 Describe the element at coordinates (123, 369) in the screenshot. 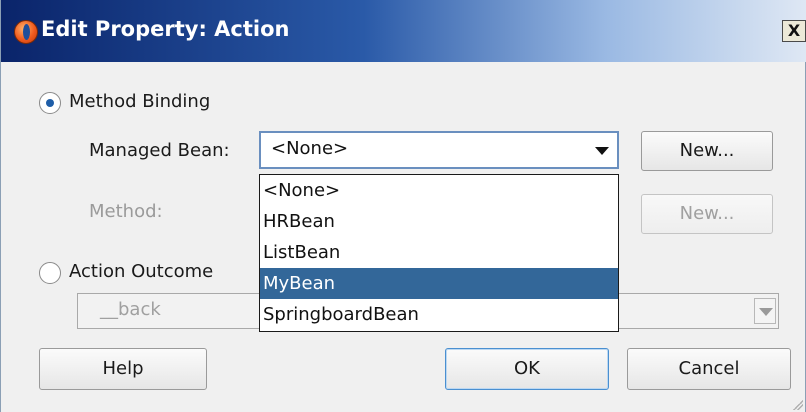

I see `help-button: Help` at that location.